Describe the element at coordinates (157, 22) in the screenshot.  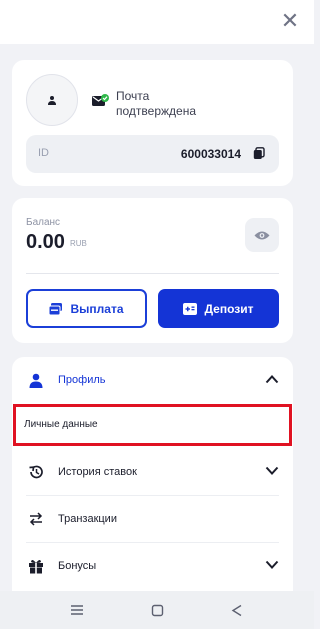
I see `top-bar: ✕` at that location.